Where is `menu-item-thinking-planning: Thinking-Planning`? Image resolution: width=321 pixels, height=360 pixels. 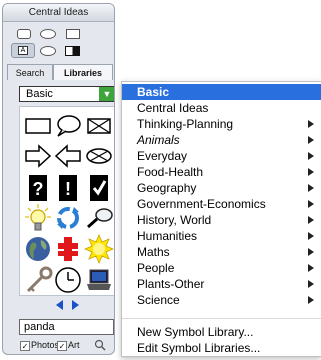
menu-item-thinking-planning: Thinking-Planning is located at coordinates (221, 124).